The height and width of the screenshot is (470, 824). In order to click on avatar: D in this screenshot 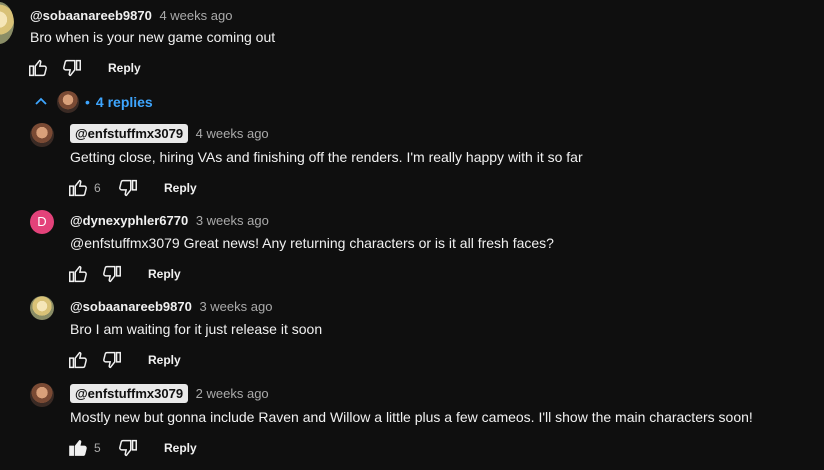, I will do `click(42, 222)`.